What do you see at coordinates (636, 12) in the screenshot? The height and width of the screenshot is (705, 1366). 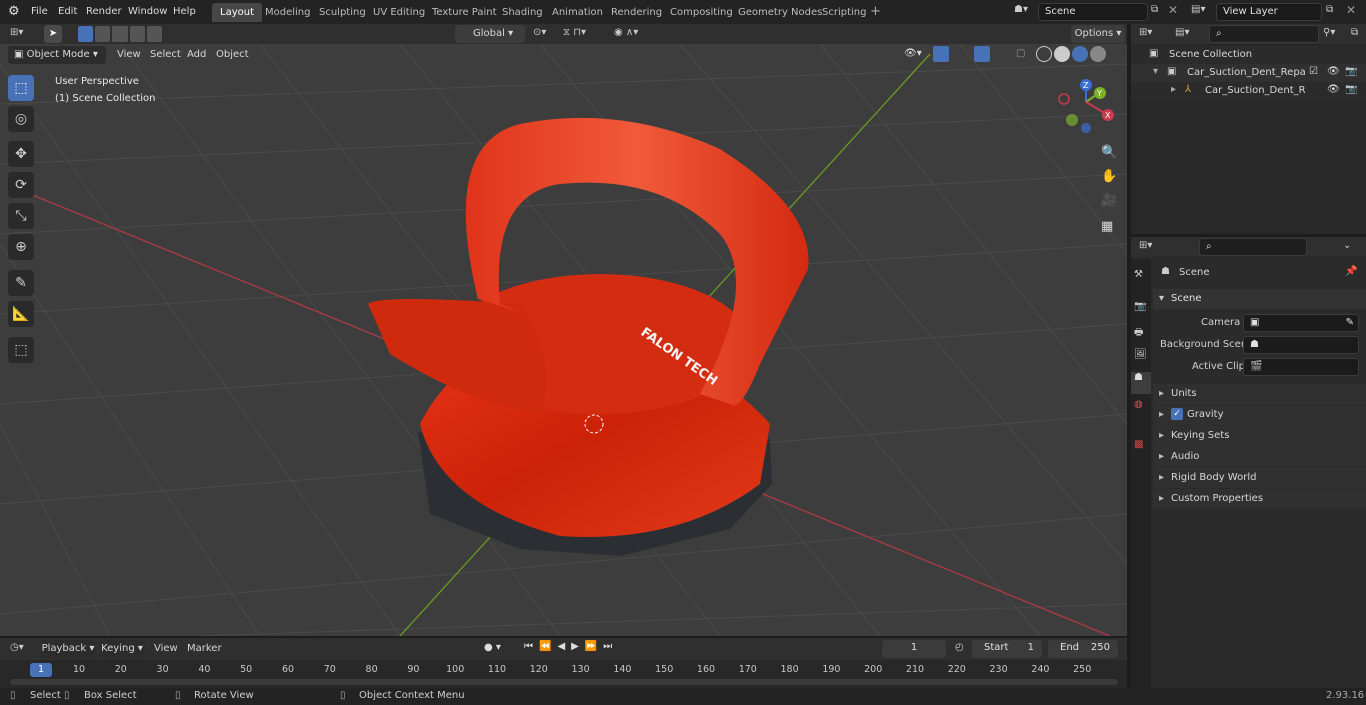 I see `tab-rendering: Rendering` at bounding box center [636, 12].